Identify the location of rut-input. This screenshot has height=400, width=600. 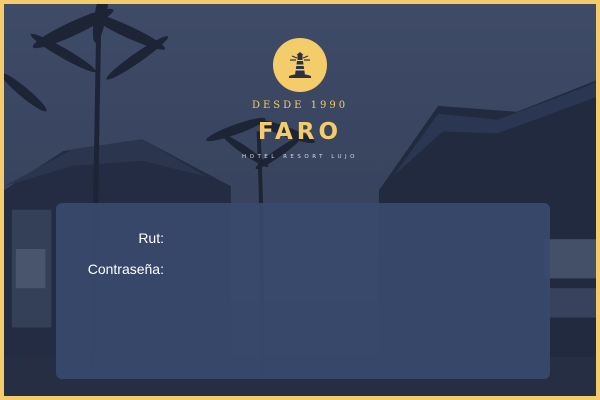
(298, 238).